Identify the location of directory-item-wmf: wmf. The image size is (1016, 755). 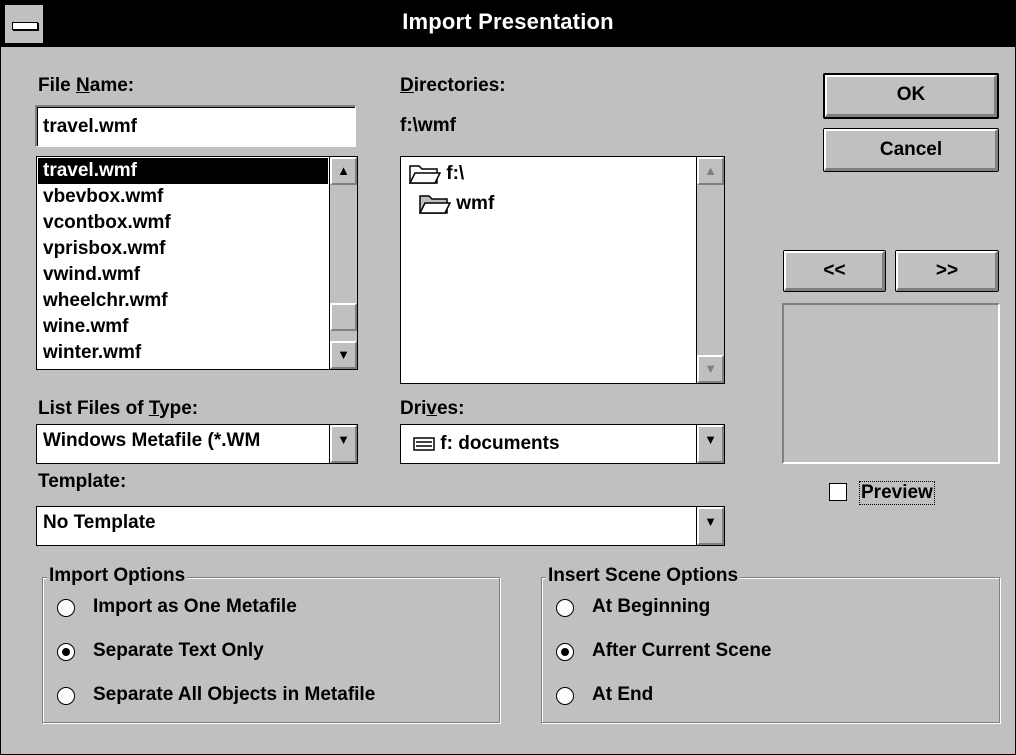
(456, 204).